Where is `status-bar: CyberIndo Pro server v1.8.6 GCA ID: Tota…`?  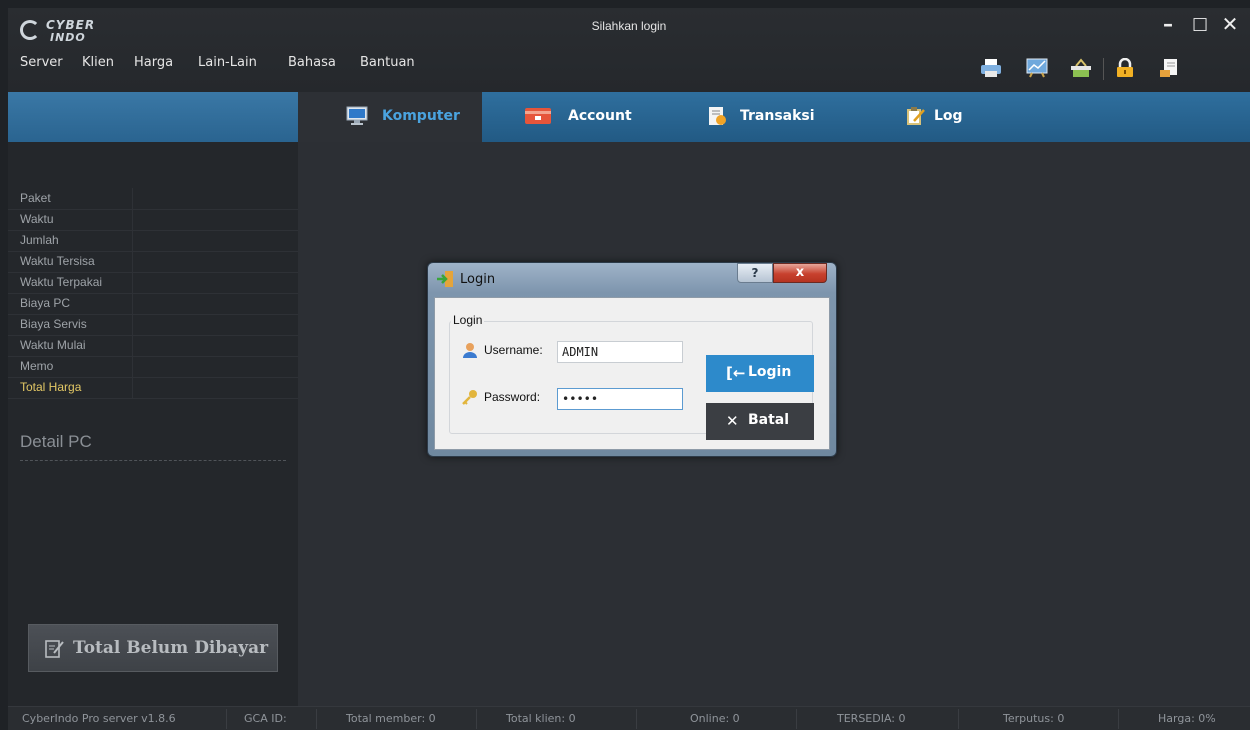 status-bar: CyberIndo Pro server v1.8.6 GCA ID: Tota… is located at coordinates (629, 718).